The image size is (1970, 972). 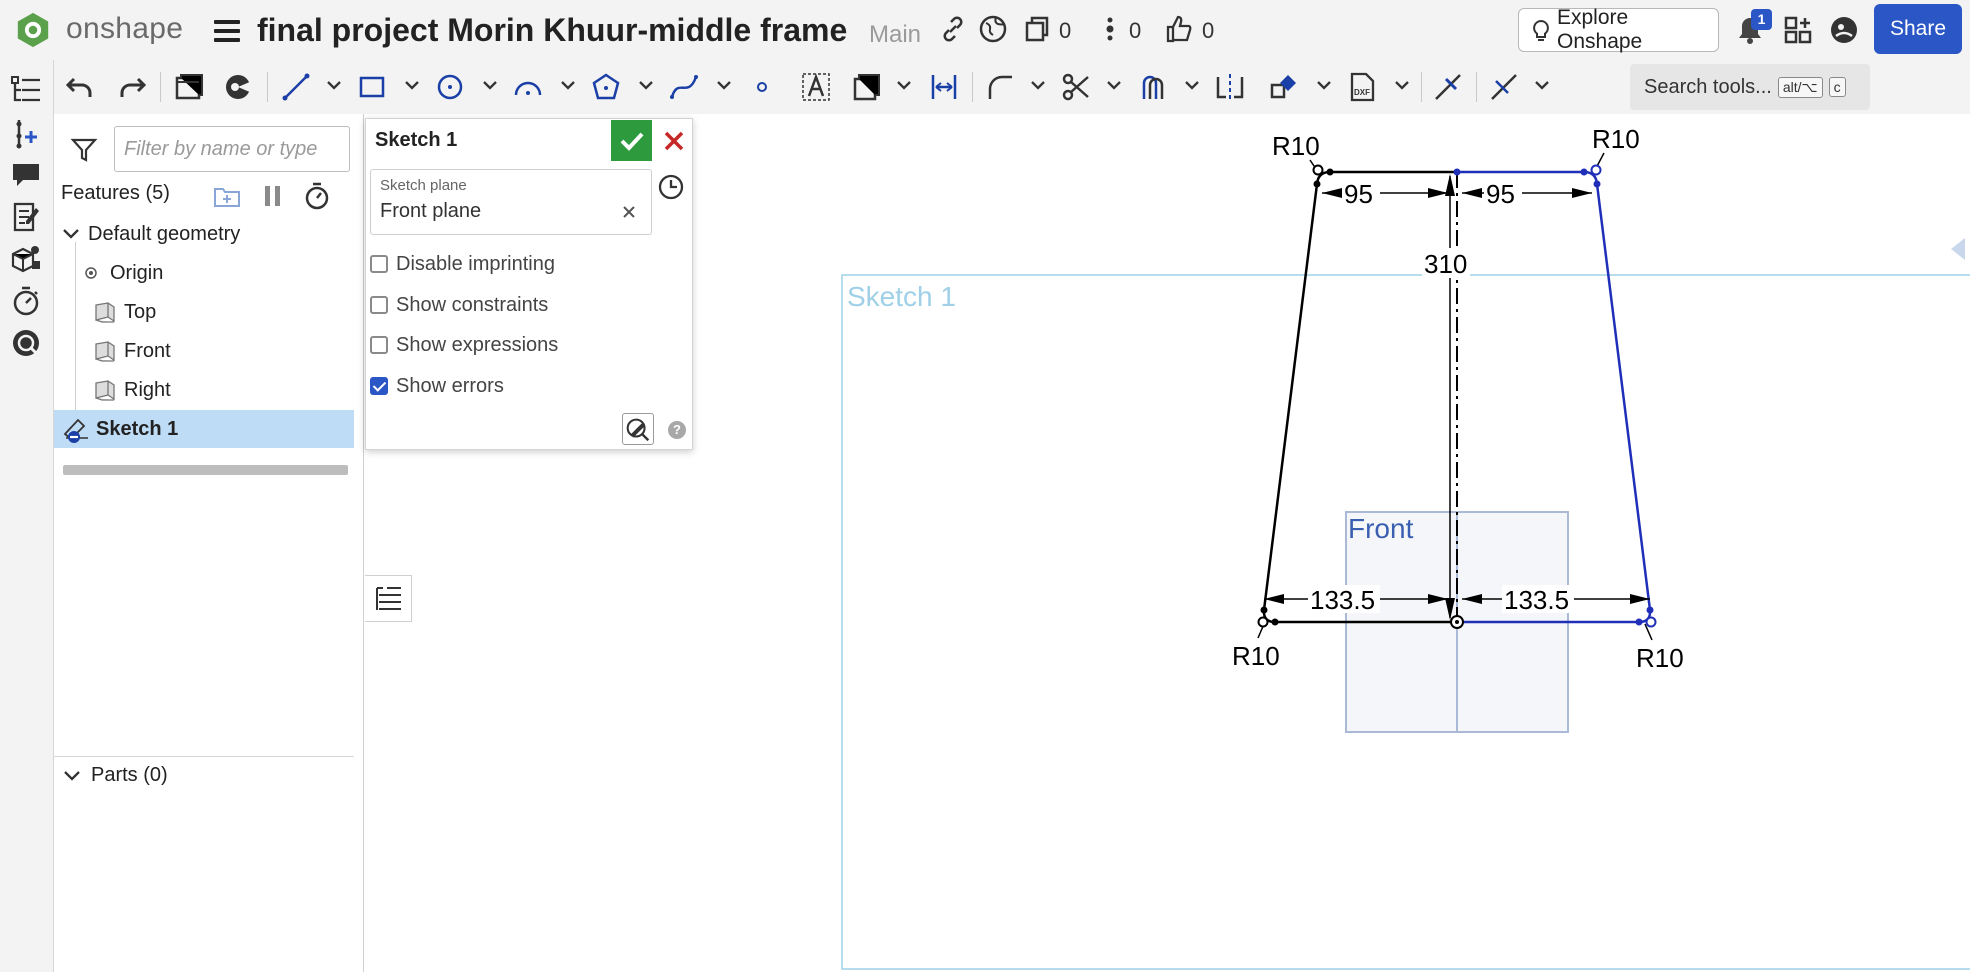 I want to click on mirror-tool-icon, so click(x=1230, y=87).